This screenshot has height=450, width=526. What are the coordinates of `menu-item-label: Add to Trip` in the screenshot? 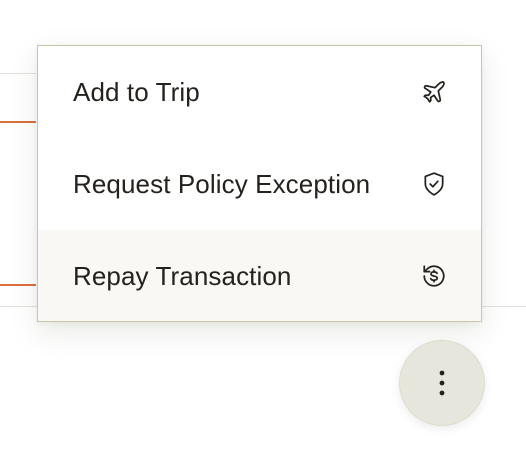 It's located at (136, 91).